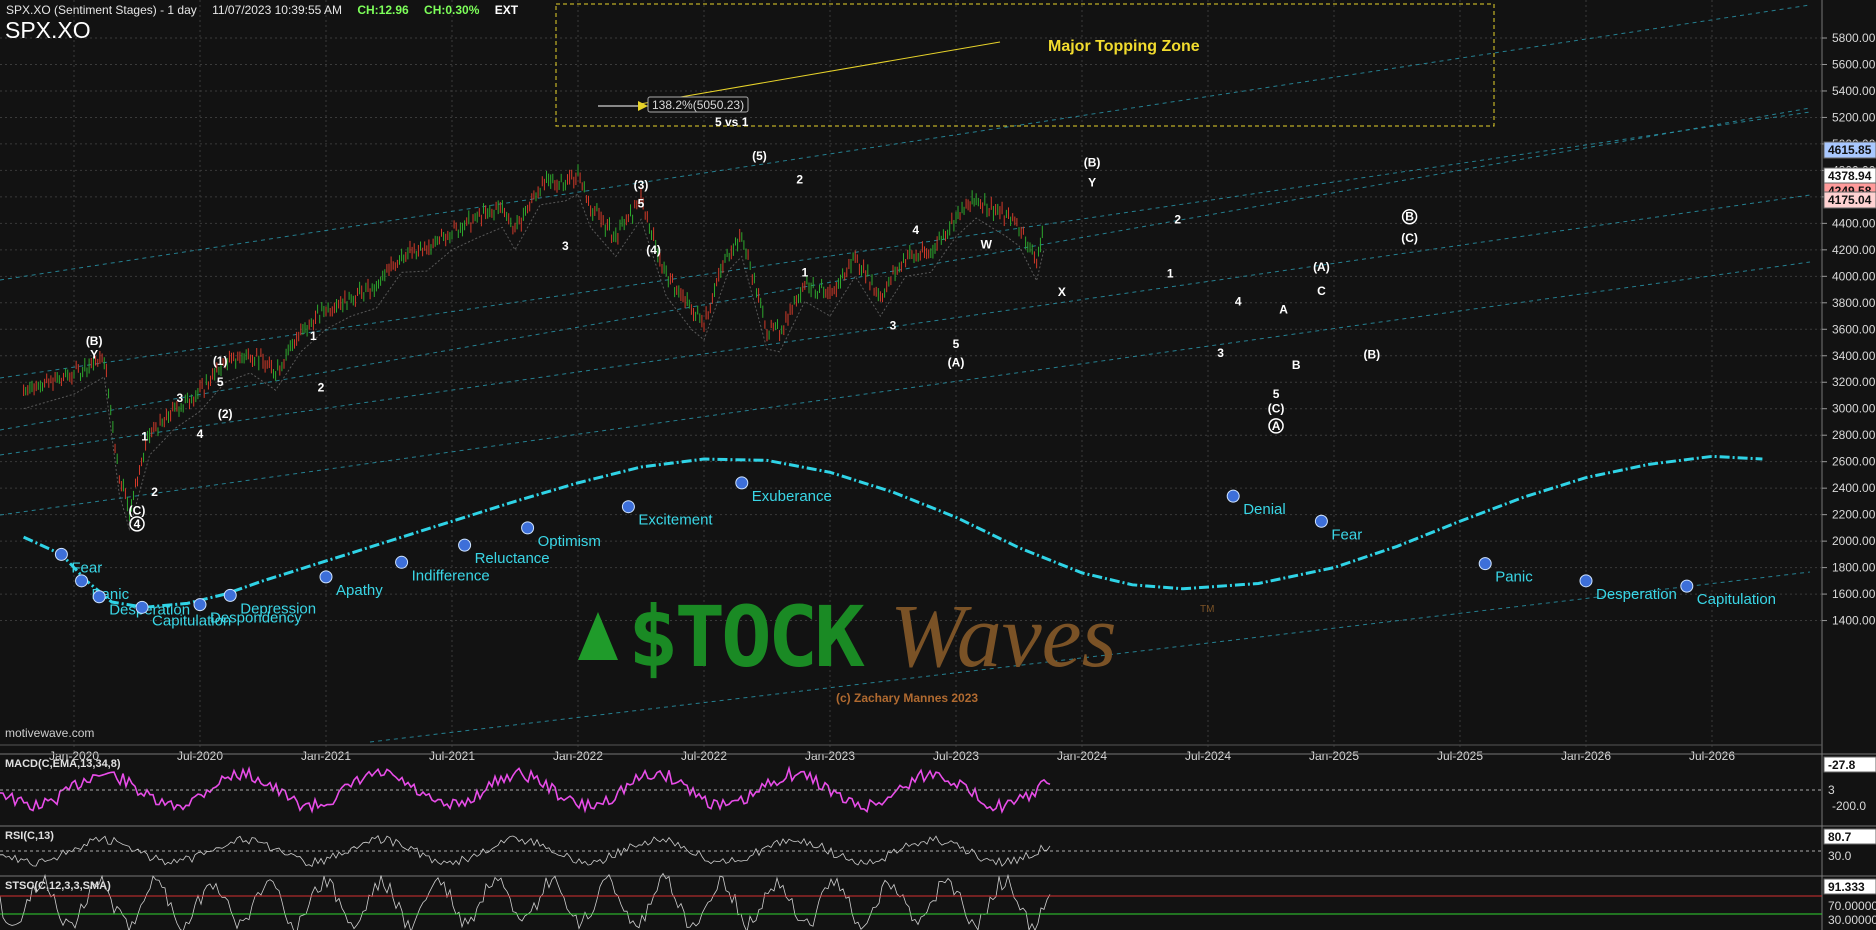  What do you see at coordinates (1854, 356) in the screenshot?
I see `y-tick-label: 3400.00` at bounding box center [1854, 356].